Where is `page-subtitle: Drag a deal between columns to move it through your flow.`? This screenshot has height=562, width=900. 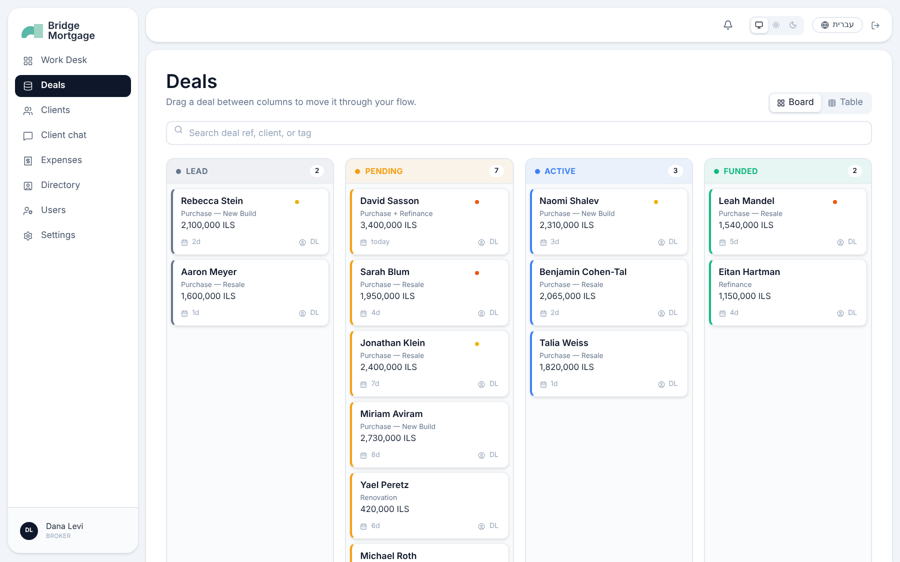 page-subtitle: Drag a deal between columns to move it through your flow. is located at coordinates (291, 103).